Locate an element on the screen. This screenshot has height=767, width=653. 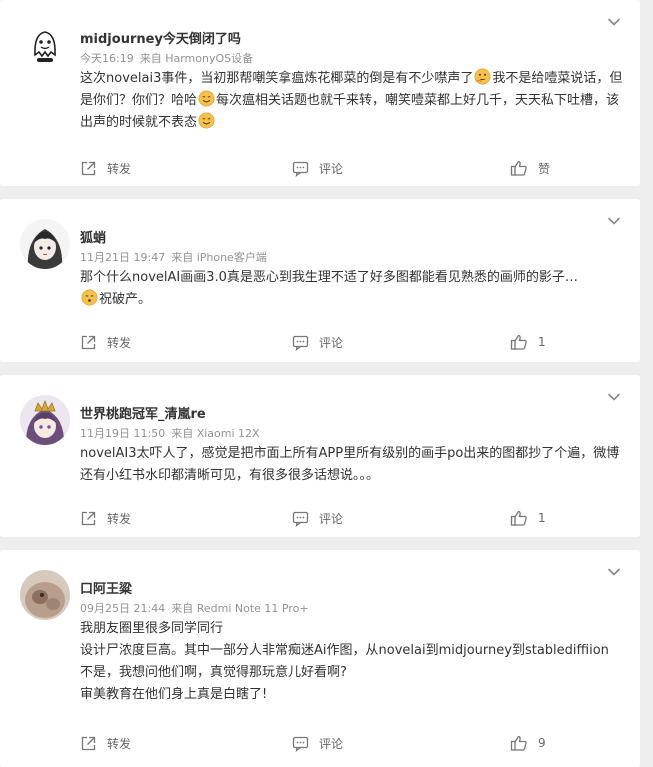
thinking-emoji-icon is located at coordinates (482, 76).